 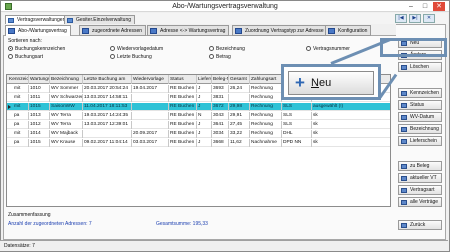 I want to click on first-record-icon: |◀, so click(x=401, y=18).